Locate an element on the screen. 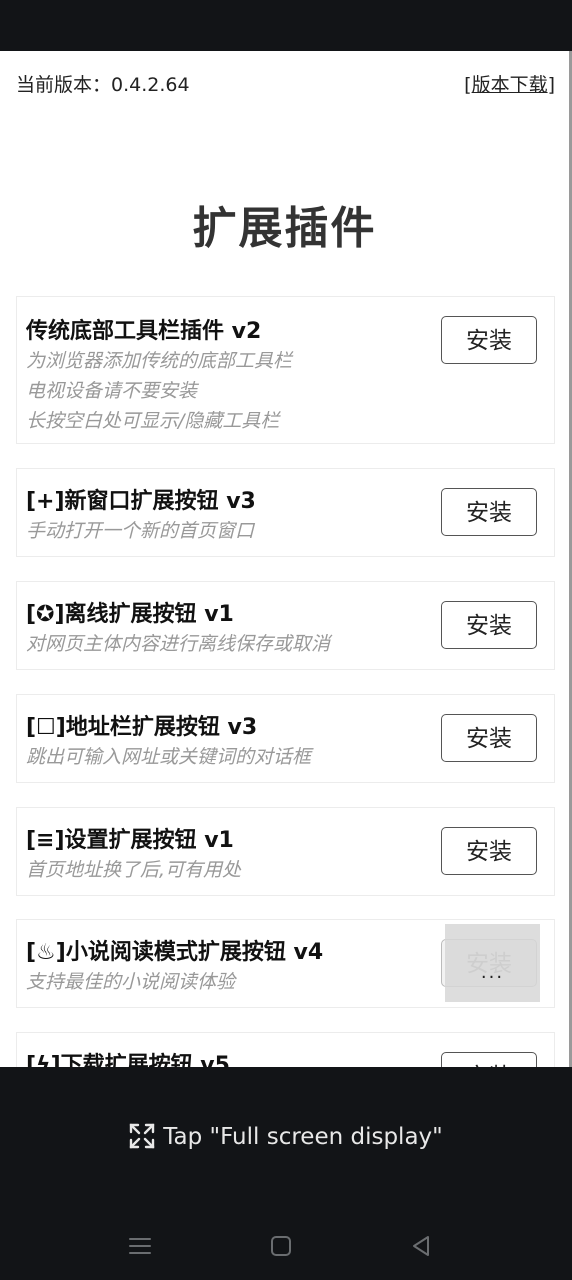  plugin-desc: 长按空白处可显示/隐藏工具栏 is located at coordinates (153, 421).